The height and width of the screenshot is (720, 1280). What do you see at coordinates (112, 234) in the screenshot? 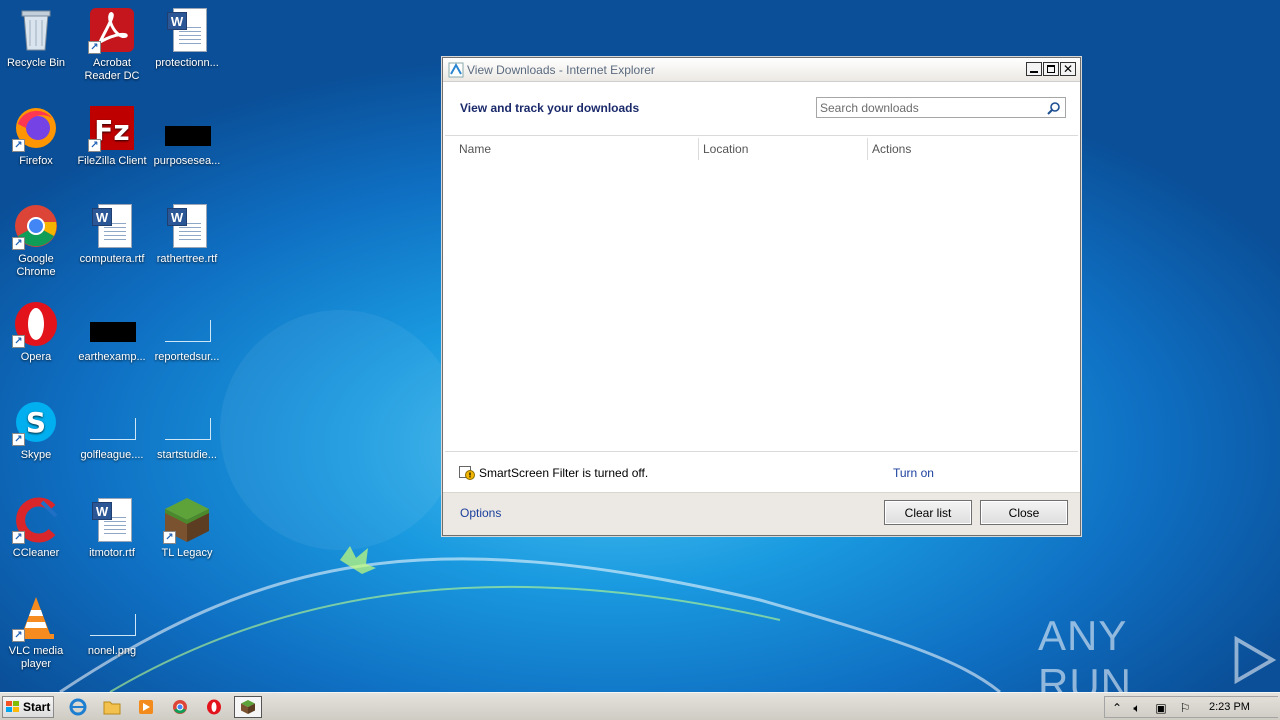
I see `desktop-icon-rtf-file: W computera.rtf` at bounding box center [112, 234].